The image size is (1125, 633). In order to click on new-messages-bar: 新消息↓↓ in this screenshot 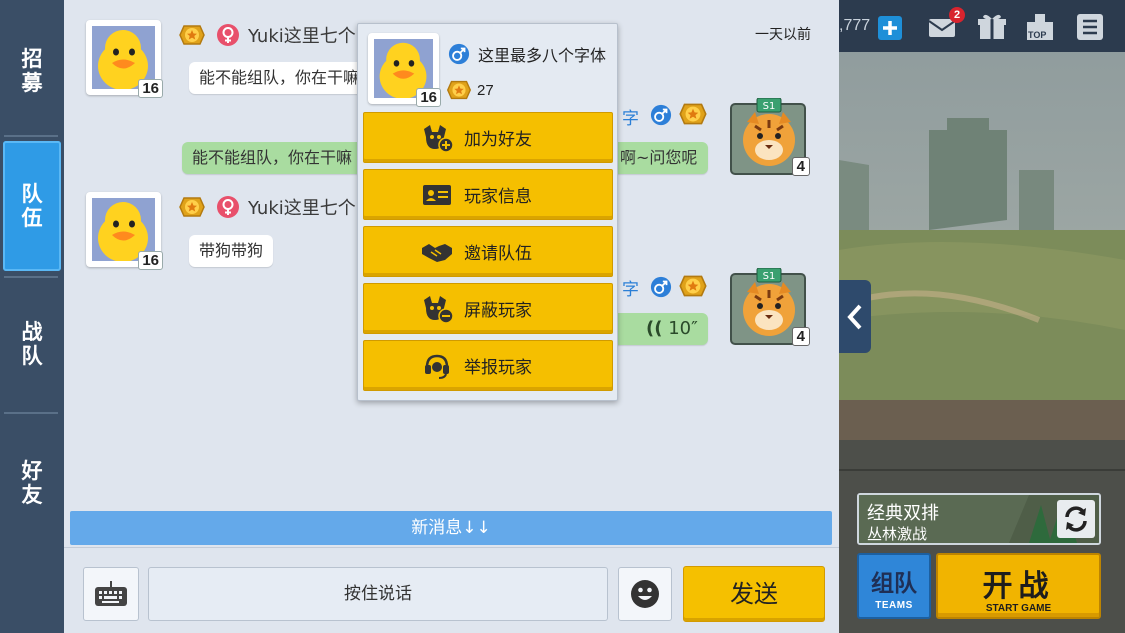, I will do `click(451, 528)`.